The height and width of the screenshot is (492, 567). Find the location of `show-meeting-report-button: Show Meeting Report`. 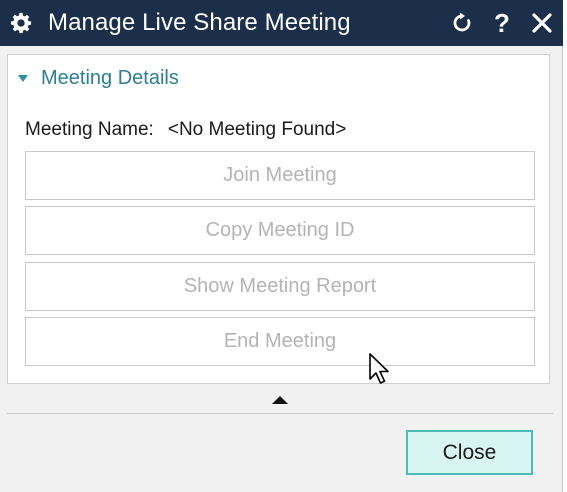

show-meeting-report-button: Show Meeting Report is located at coordinates (280, 286).